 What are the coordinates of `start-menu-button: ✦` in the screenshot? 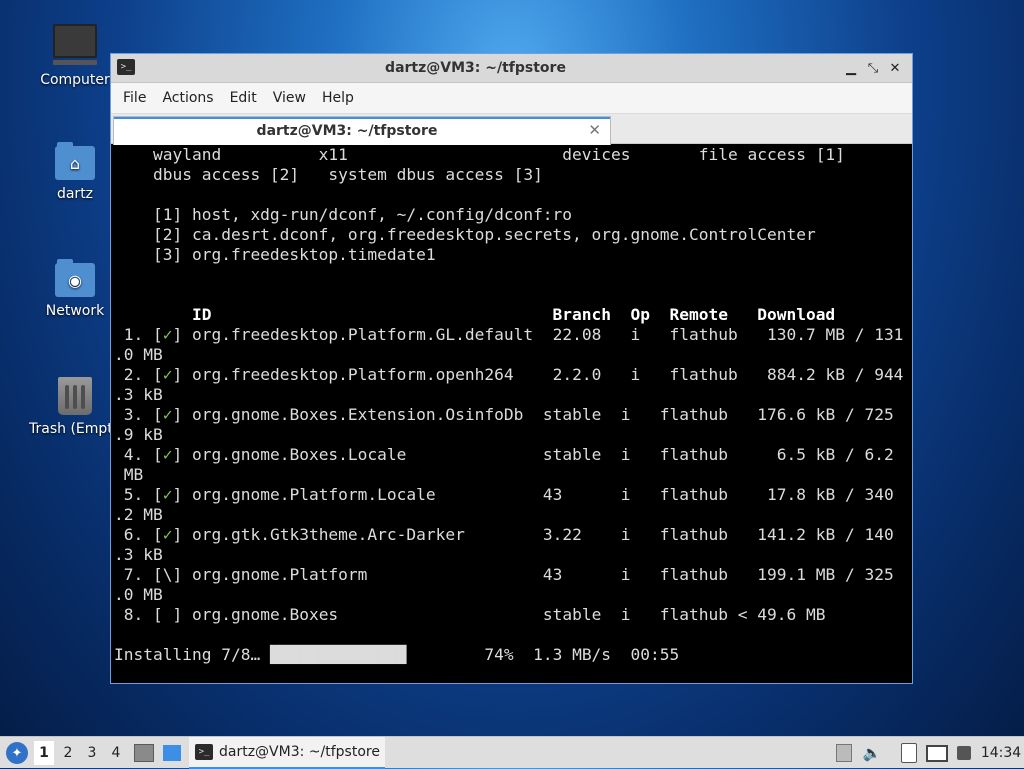 It's located at (17, 753).